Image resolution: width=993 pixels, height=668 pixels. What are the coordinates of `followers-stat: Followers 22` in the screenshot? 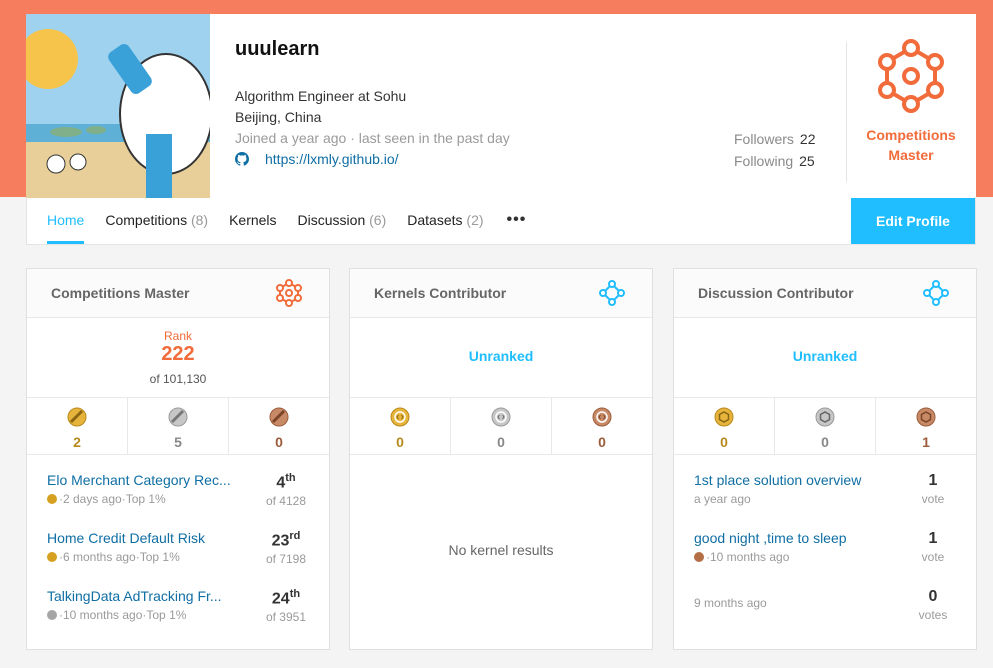 It's located at (774, 139).